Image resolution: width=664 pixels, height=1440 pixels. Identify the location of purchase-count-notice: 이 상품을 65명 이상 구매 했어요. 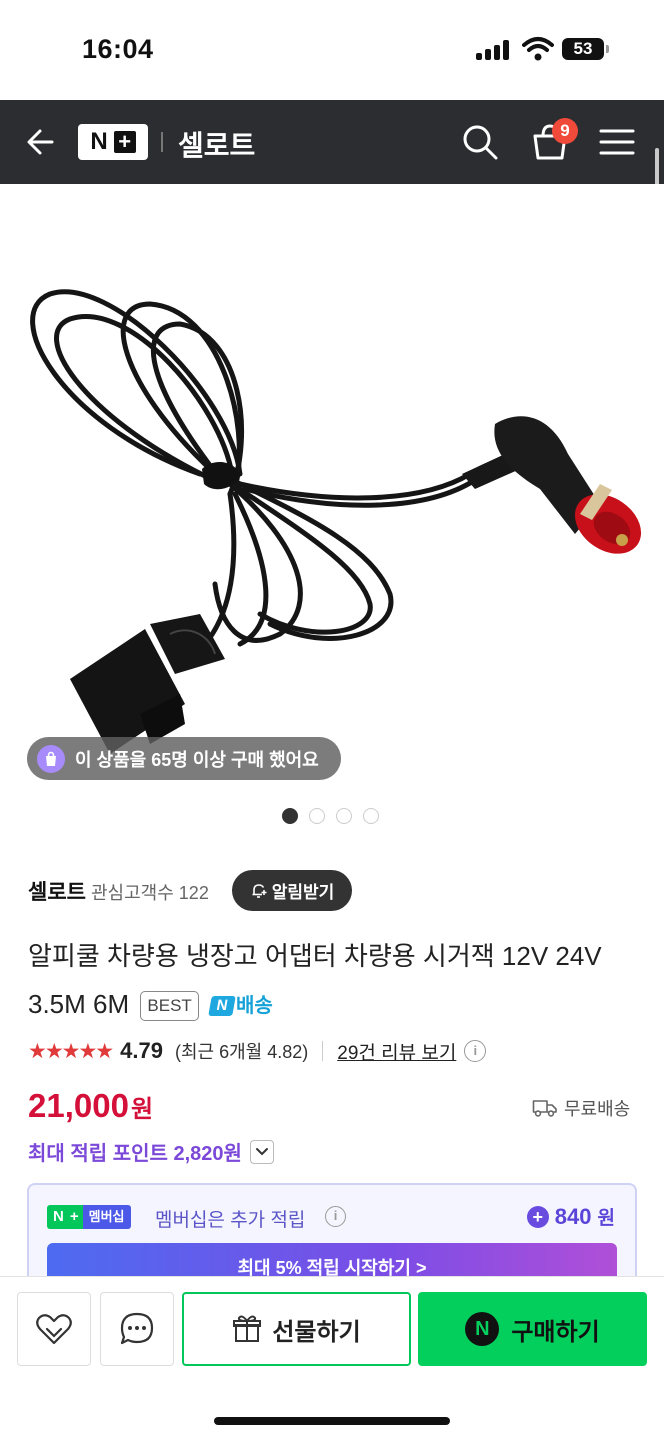
(184, 758).